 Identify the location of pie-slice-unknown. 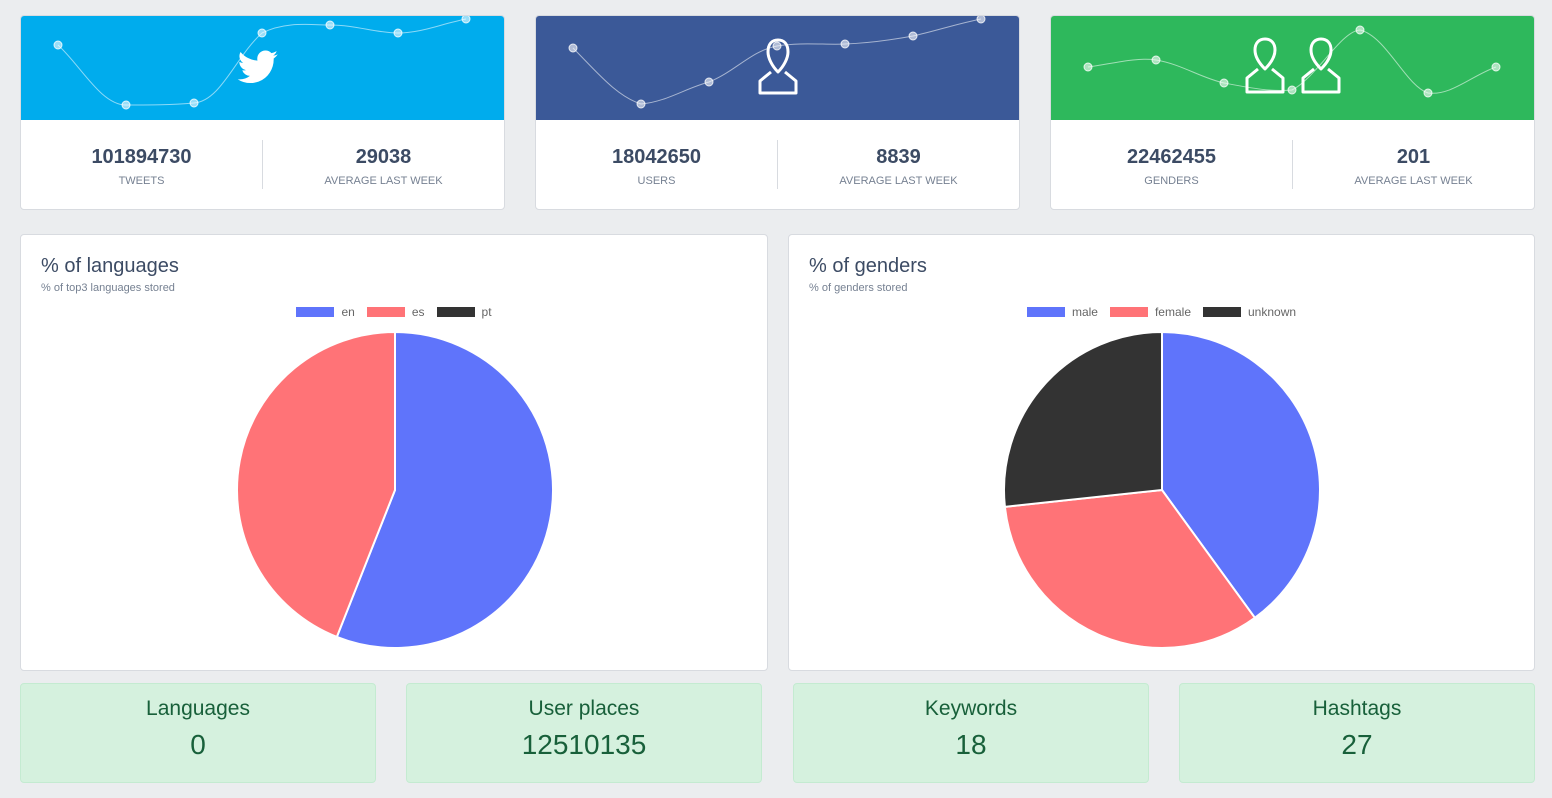
(1083, 419).